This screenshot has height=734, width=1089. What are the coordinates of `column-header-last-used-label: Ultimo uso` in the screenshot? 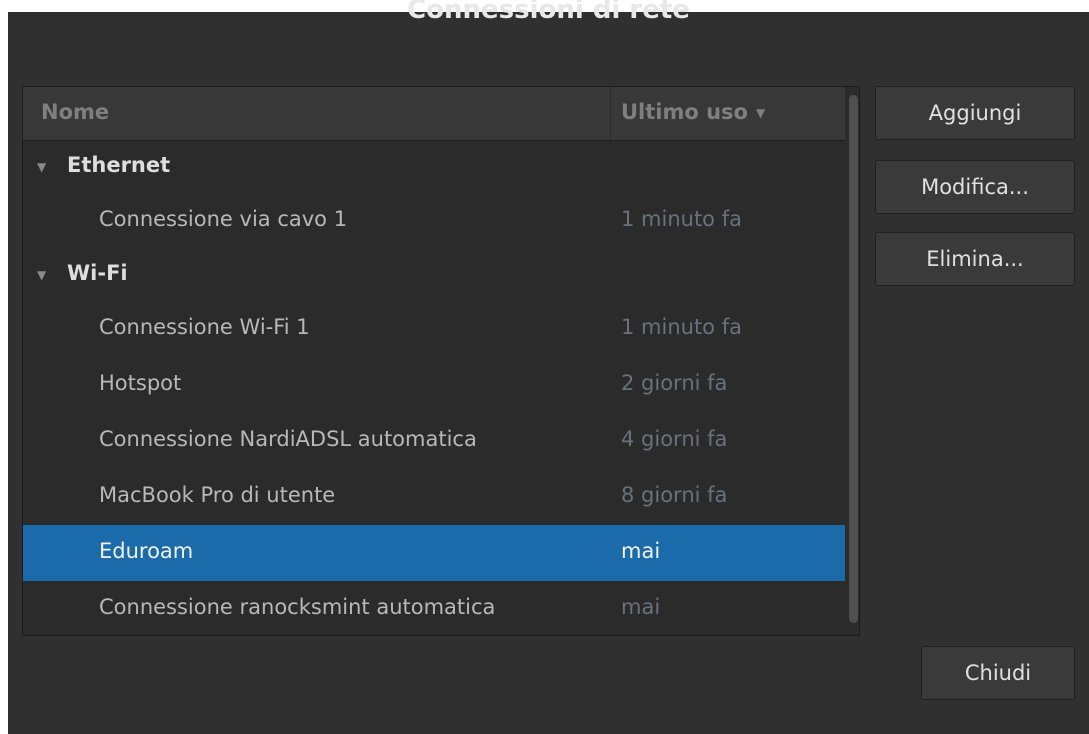 It's located at (684, 112).